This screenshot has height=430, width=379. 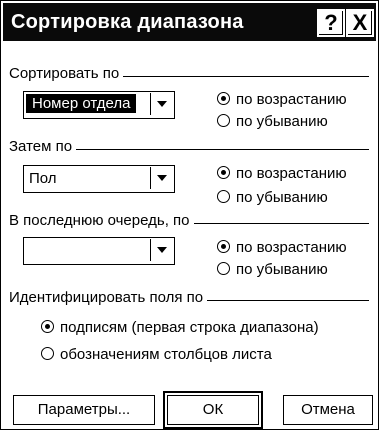 What do you see at coordinates (213, 410) in the screenshot?
I see `ok-button: ОК` at bounding box center [213, 410].